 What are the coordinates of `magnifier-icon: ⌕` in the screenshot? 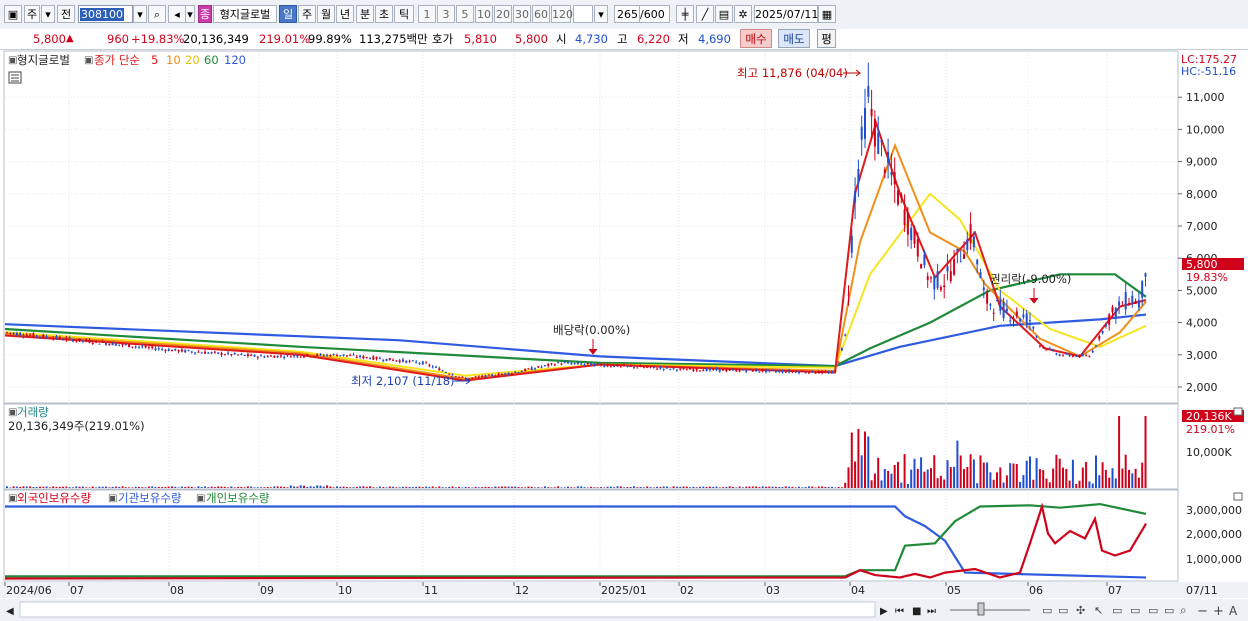 It's located at (1183, 610).